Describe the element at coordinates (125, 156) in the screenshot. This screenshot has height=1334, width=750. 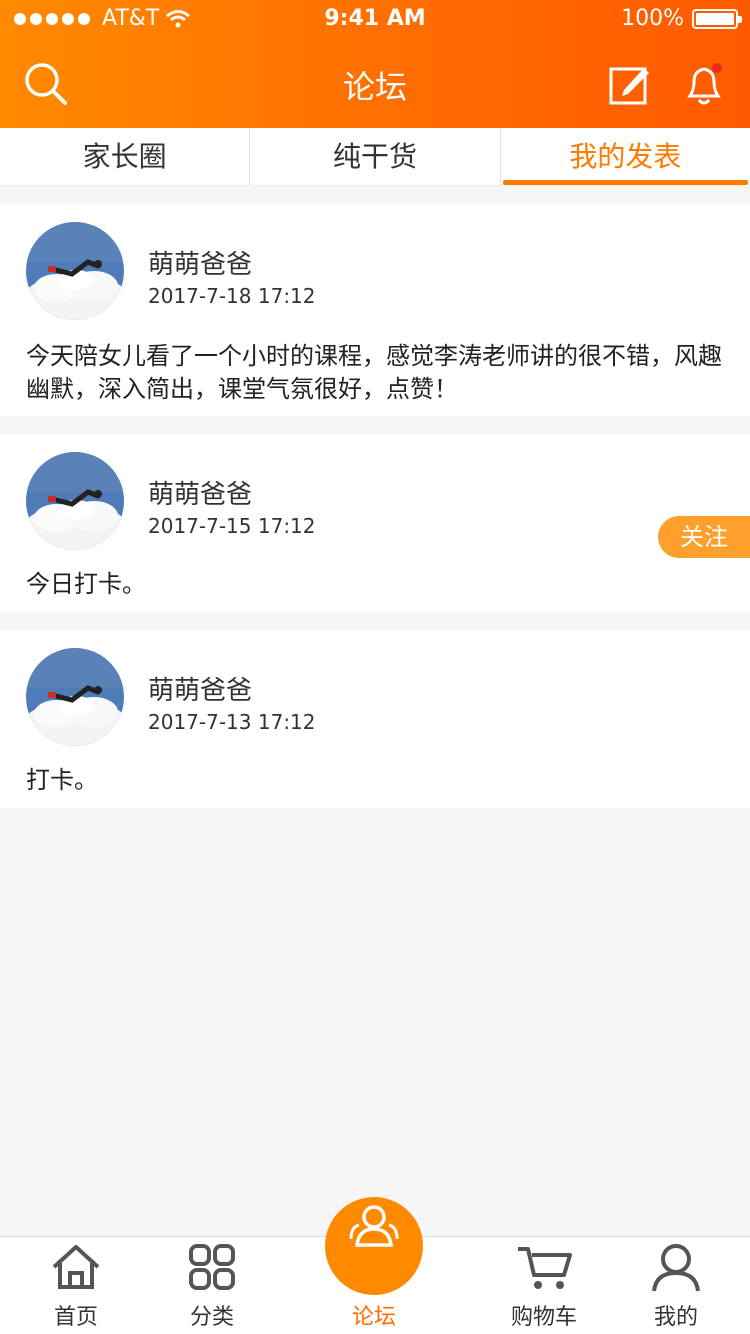
I see `tab-parents-circle: 家长圈` at that location.